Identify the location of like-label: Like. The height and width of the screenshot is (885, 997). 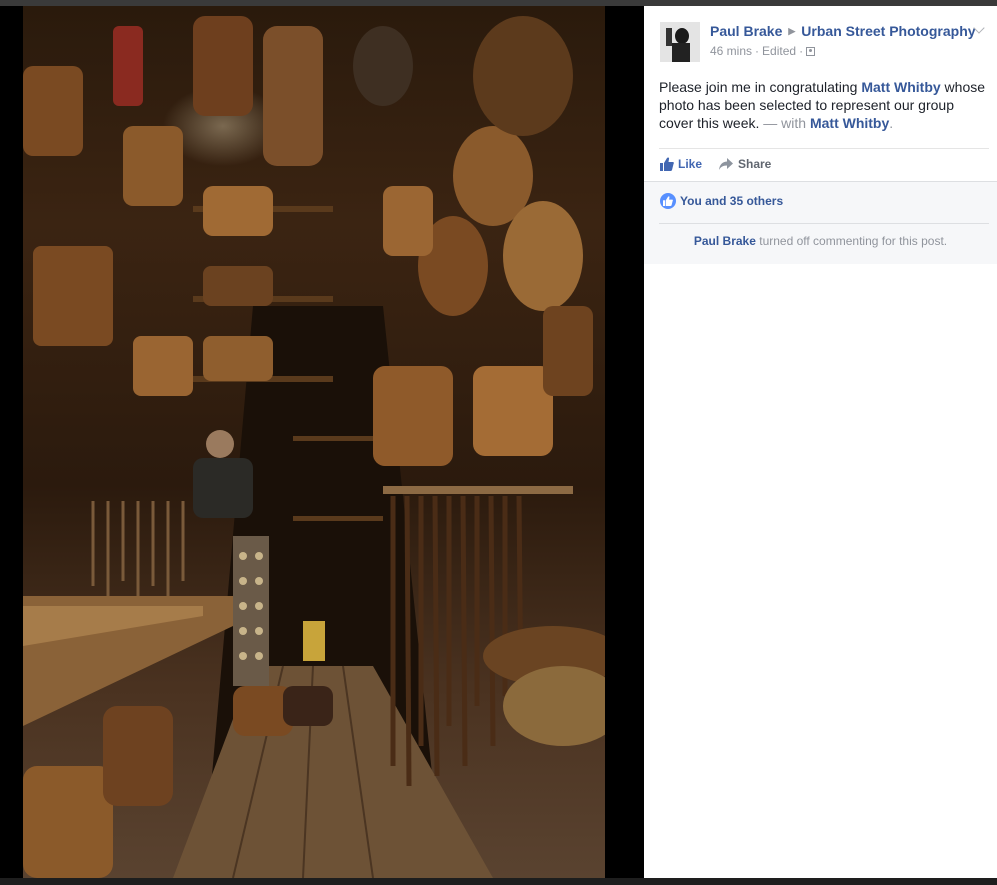
(690, 164).